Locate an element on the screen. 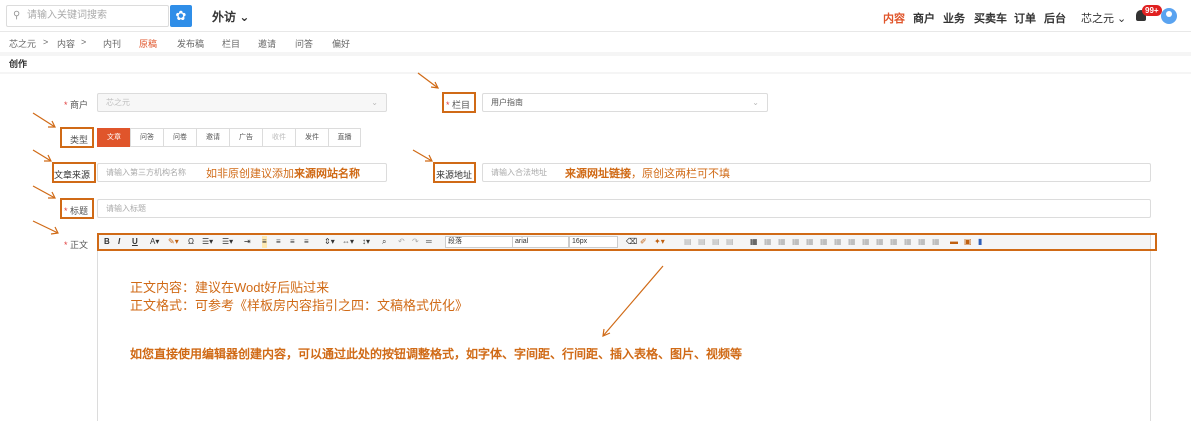 Image resolution: width=1191 pixels, height=421 pixels. arrow-column is located at coordinates (428, 80).